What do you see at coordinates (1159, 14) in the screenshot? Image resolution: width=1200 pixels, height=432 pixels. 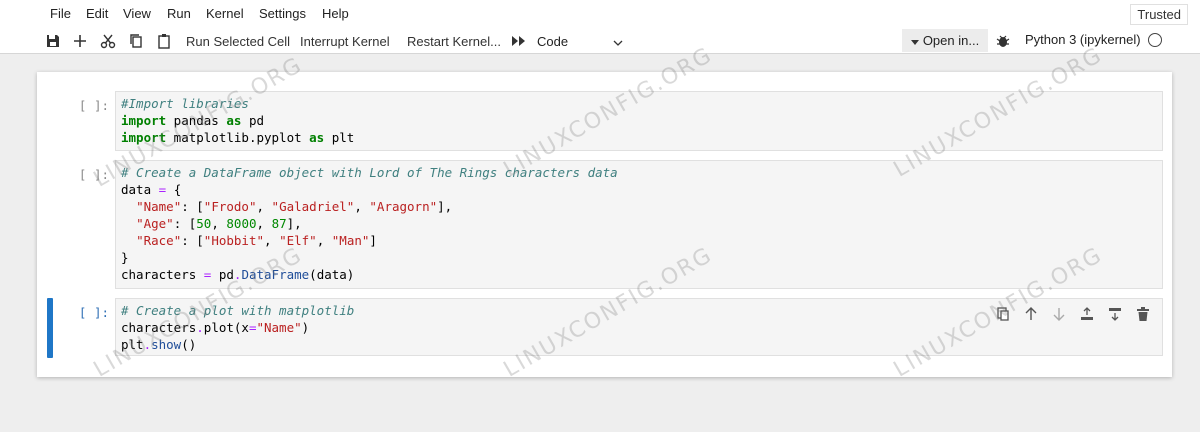 I see `trusted-indicator: Trusted` at bounding box center [1159, 14].